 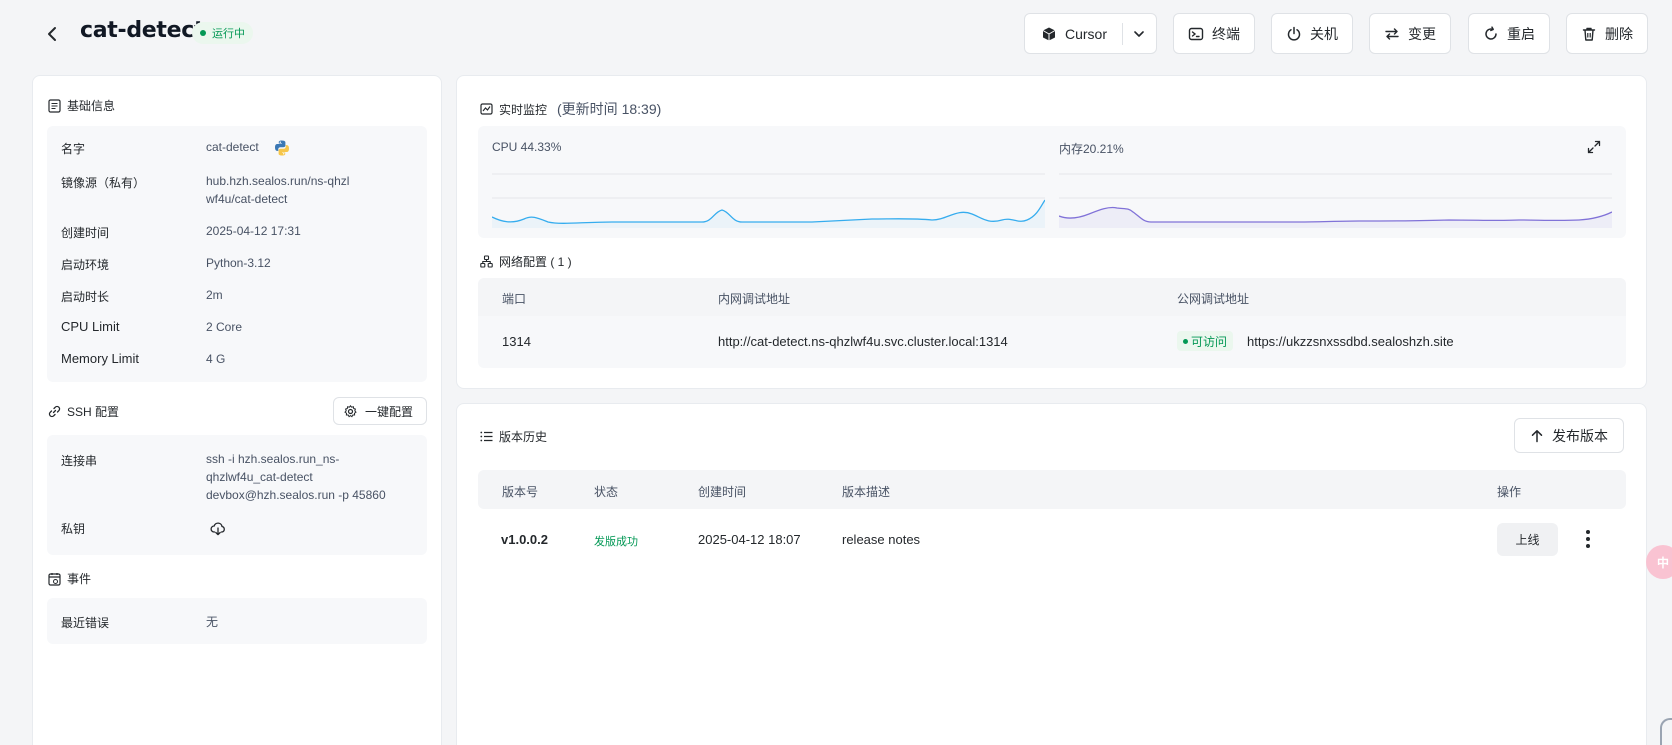 I want to click on info-label-image: 镜像源（私有）, so click(x=103, y=183).